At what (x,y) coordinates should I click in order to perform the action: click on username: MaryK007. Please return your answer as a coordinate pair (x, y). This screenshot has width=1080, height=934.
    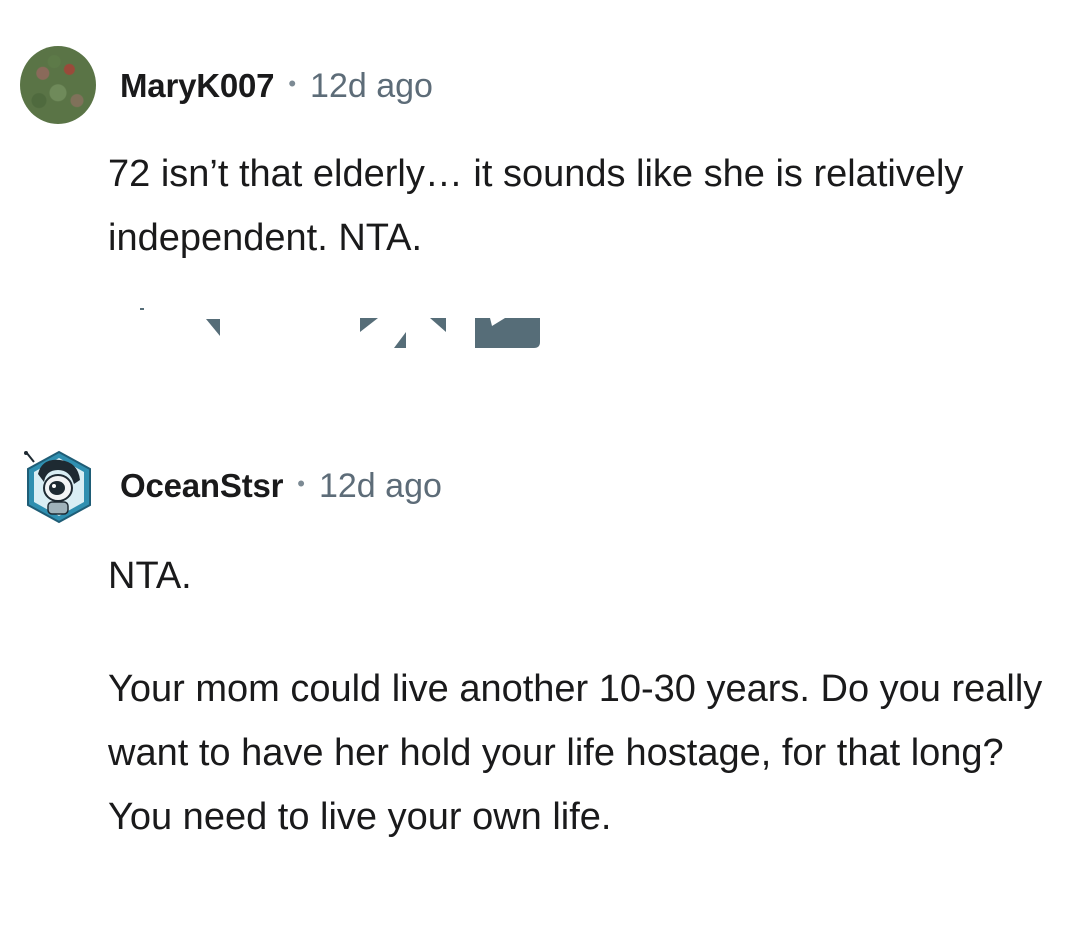
    Looking at the image, I should click on (197, 86).